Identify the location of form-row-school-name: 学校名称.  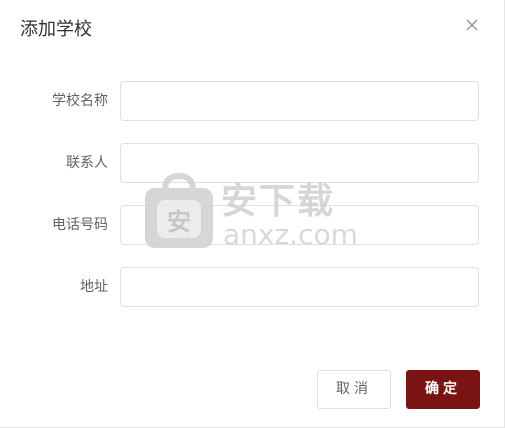
(252, 101).